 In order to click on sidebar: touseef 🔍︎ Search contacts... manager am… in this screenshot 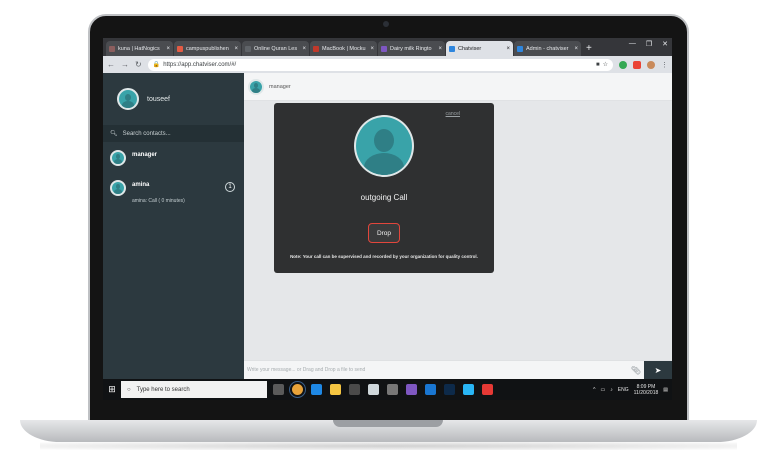, I will do `click(173, 226)`.